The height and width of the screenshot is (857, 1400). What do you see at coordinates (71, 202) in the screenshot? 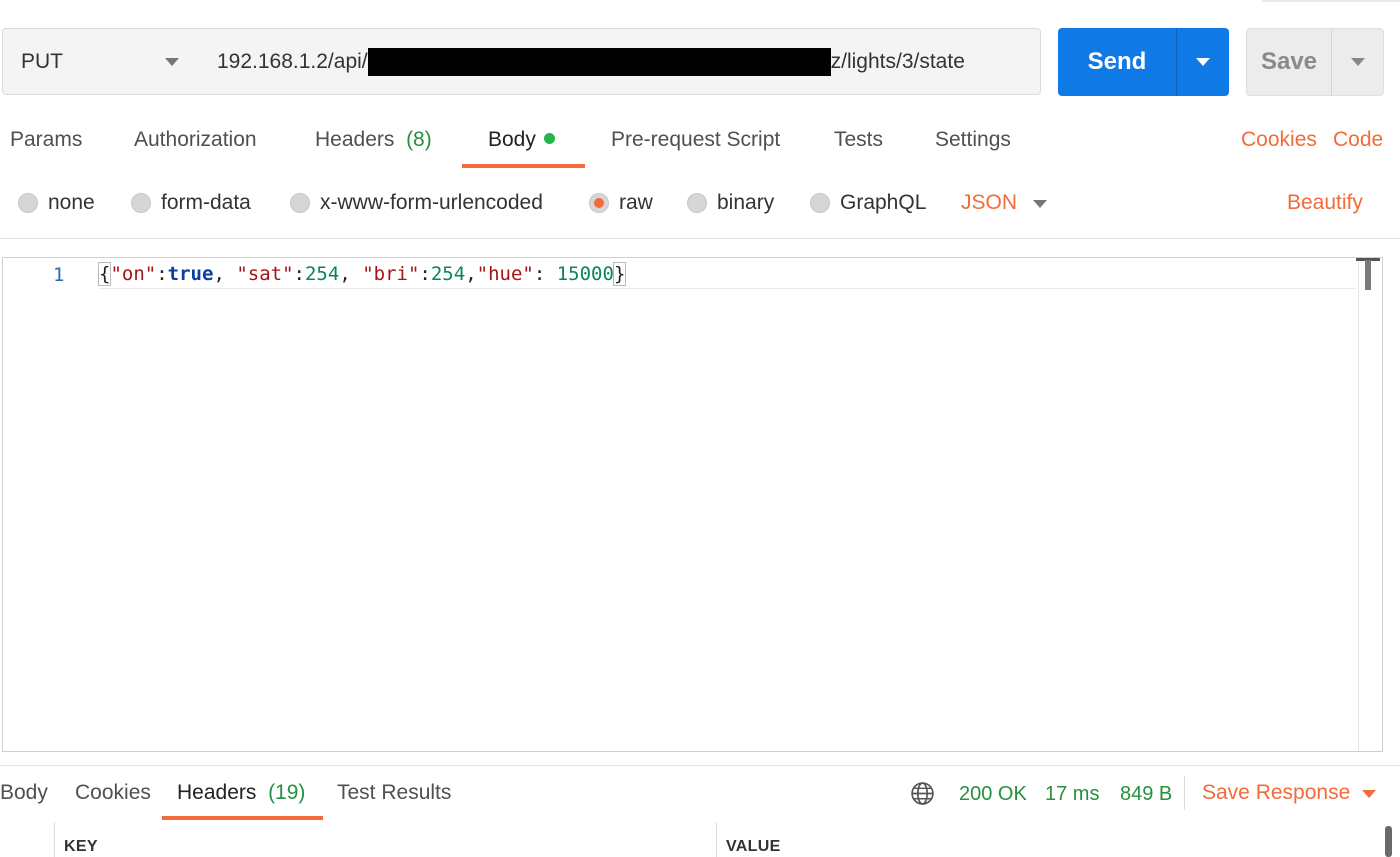
I see `radio-label: none` at bounding box center [71, 202].